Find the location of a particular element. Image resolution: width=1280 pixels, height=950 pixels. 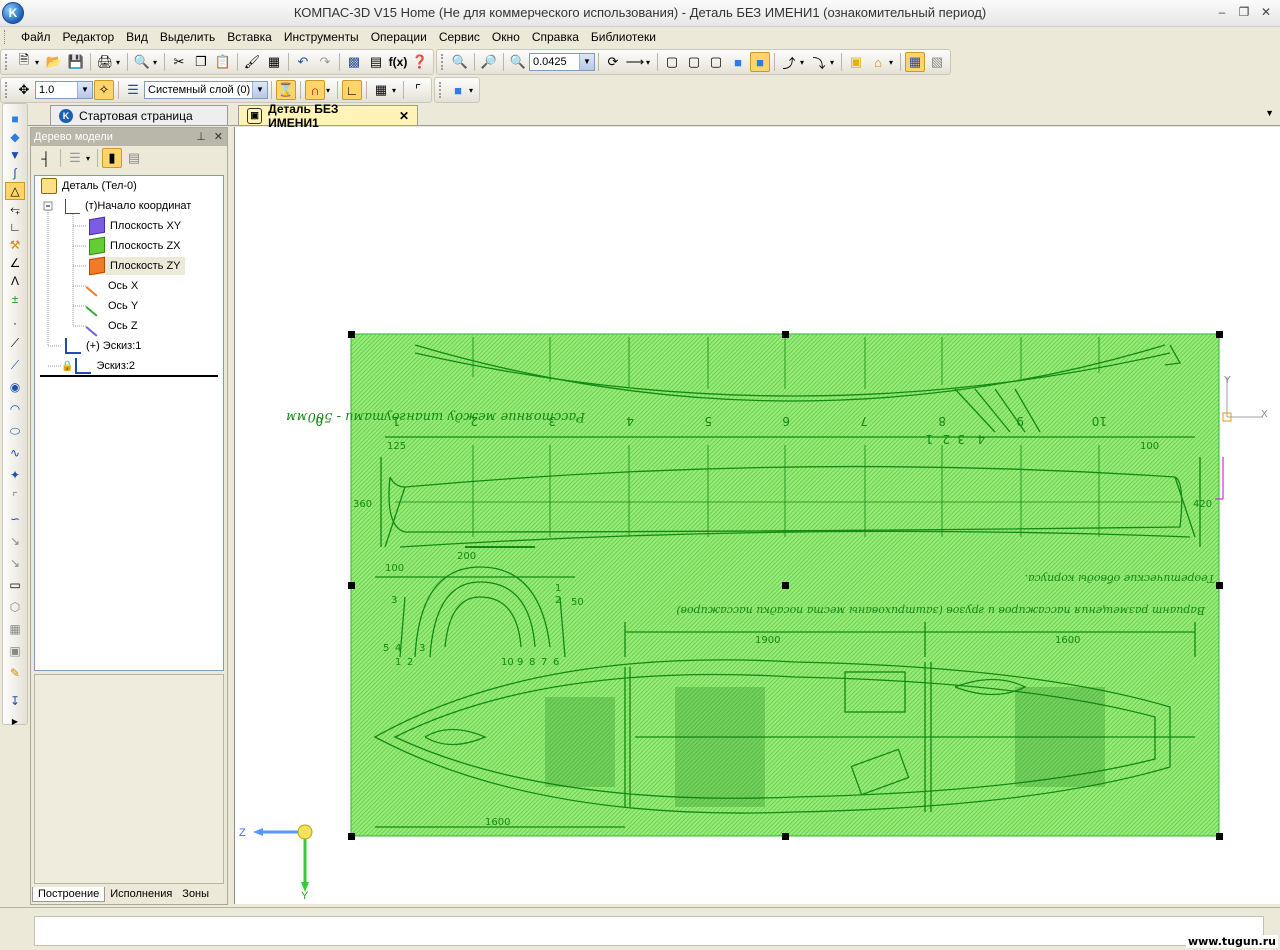

help-pointer-icon: ❓ is located at coordinates (420, 62).